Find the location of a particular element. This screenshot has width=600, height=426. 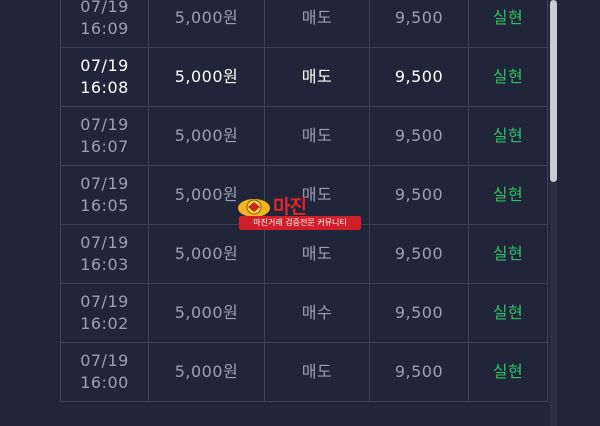

trade-time: 16:07 is located at coordinates (104, 146).